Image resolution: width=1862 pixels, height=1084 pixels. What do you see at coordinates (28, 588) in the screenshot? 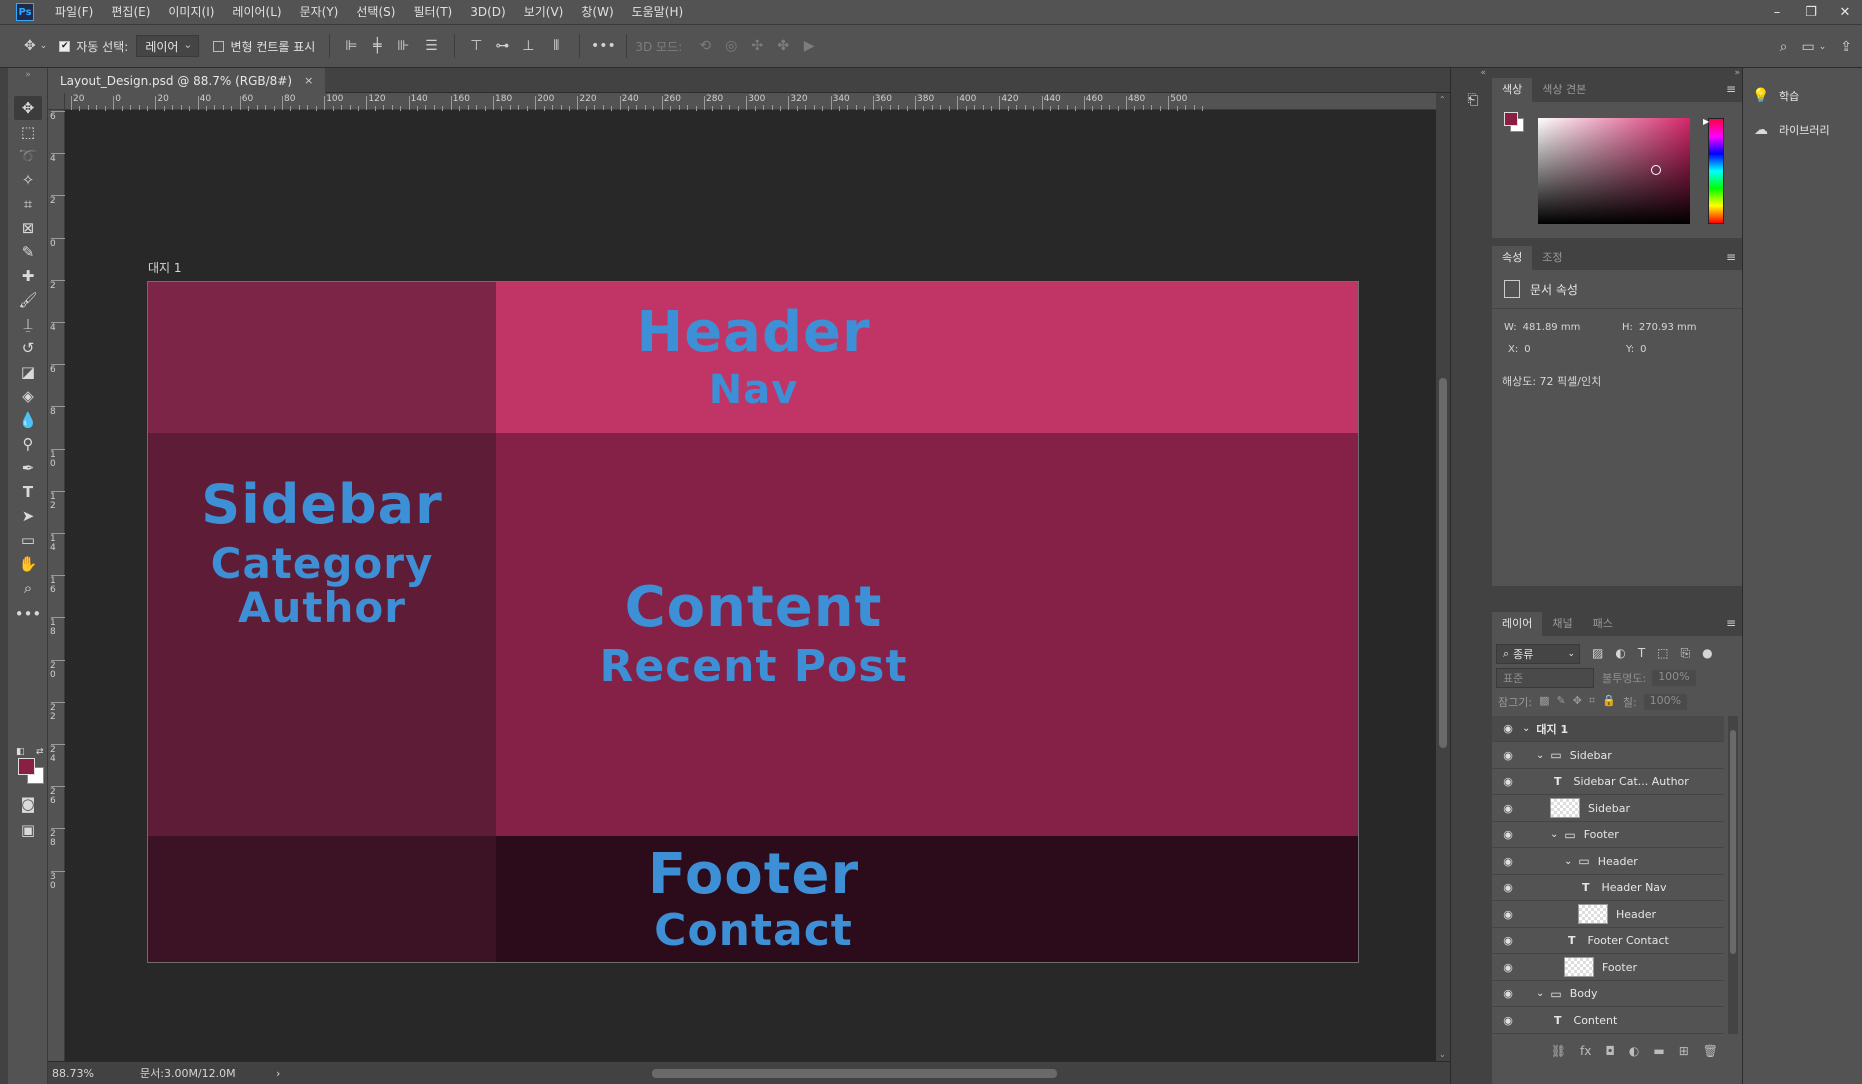
I see `zoom-tool-icon: ⌕` at bounding box center [28, 588].